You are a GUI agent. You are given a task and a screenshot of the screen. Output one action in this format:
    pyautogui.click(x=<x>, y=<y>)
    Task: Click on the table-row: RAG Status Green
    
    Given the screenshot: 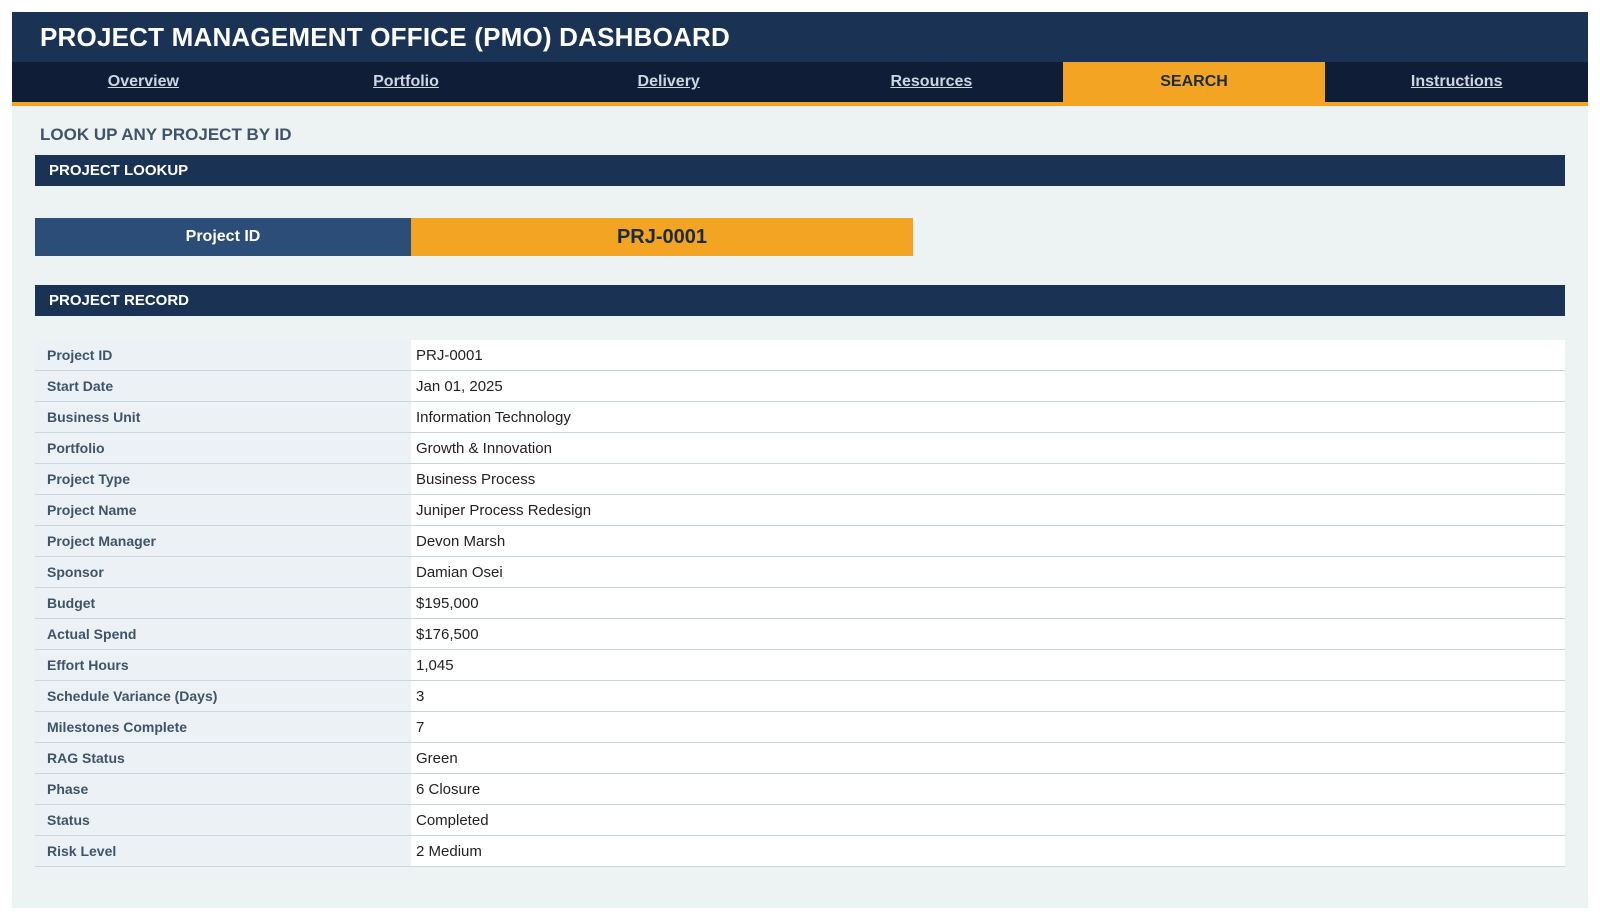 What is the action you would take?
    pyautogui.click(x=800, y=758)
    